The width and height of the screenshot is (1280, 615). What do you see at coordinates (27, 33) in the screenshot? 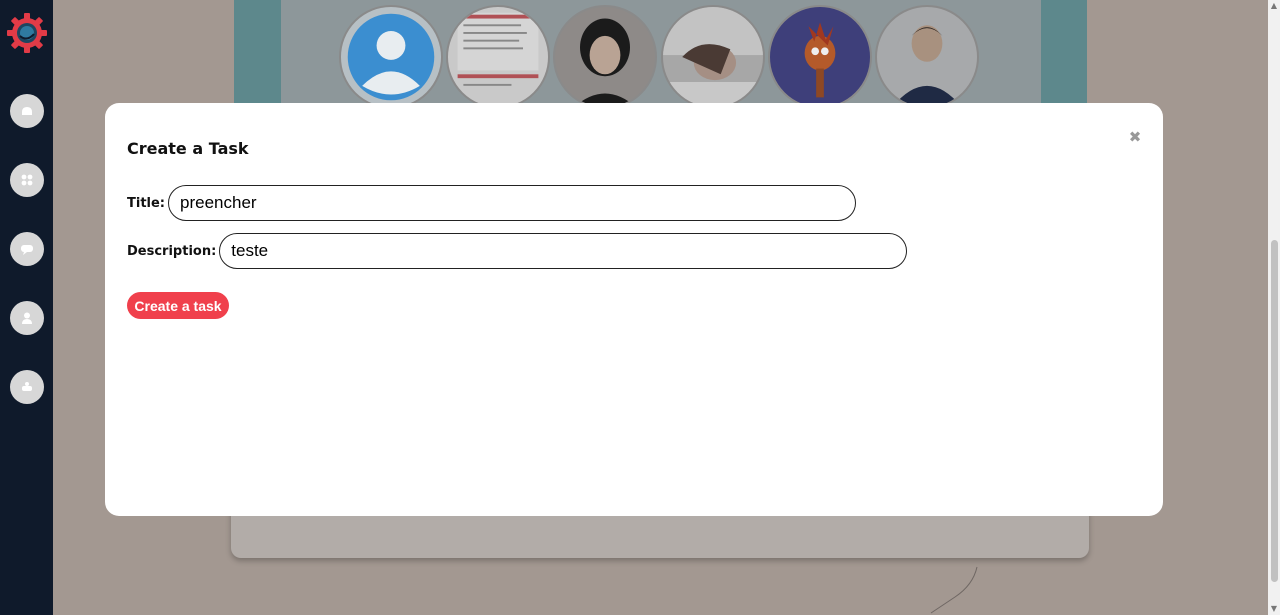
I see `gear-logo-icon` at bounding box center [27, 33].